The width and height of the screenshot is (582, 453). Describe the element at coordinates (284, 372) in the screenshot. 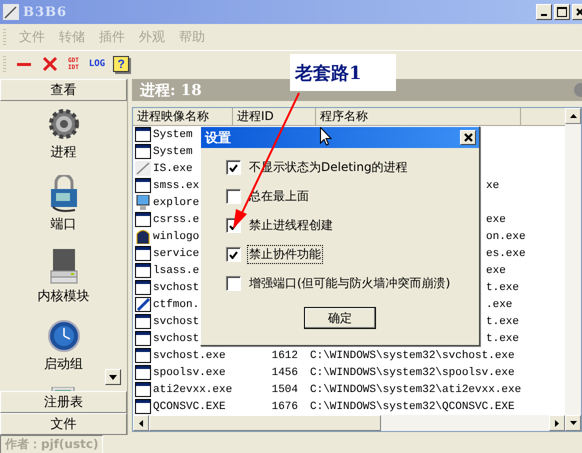

I see `process-id: 1456` at that location.